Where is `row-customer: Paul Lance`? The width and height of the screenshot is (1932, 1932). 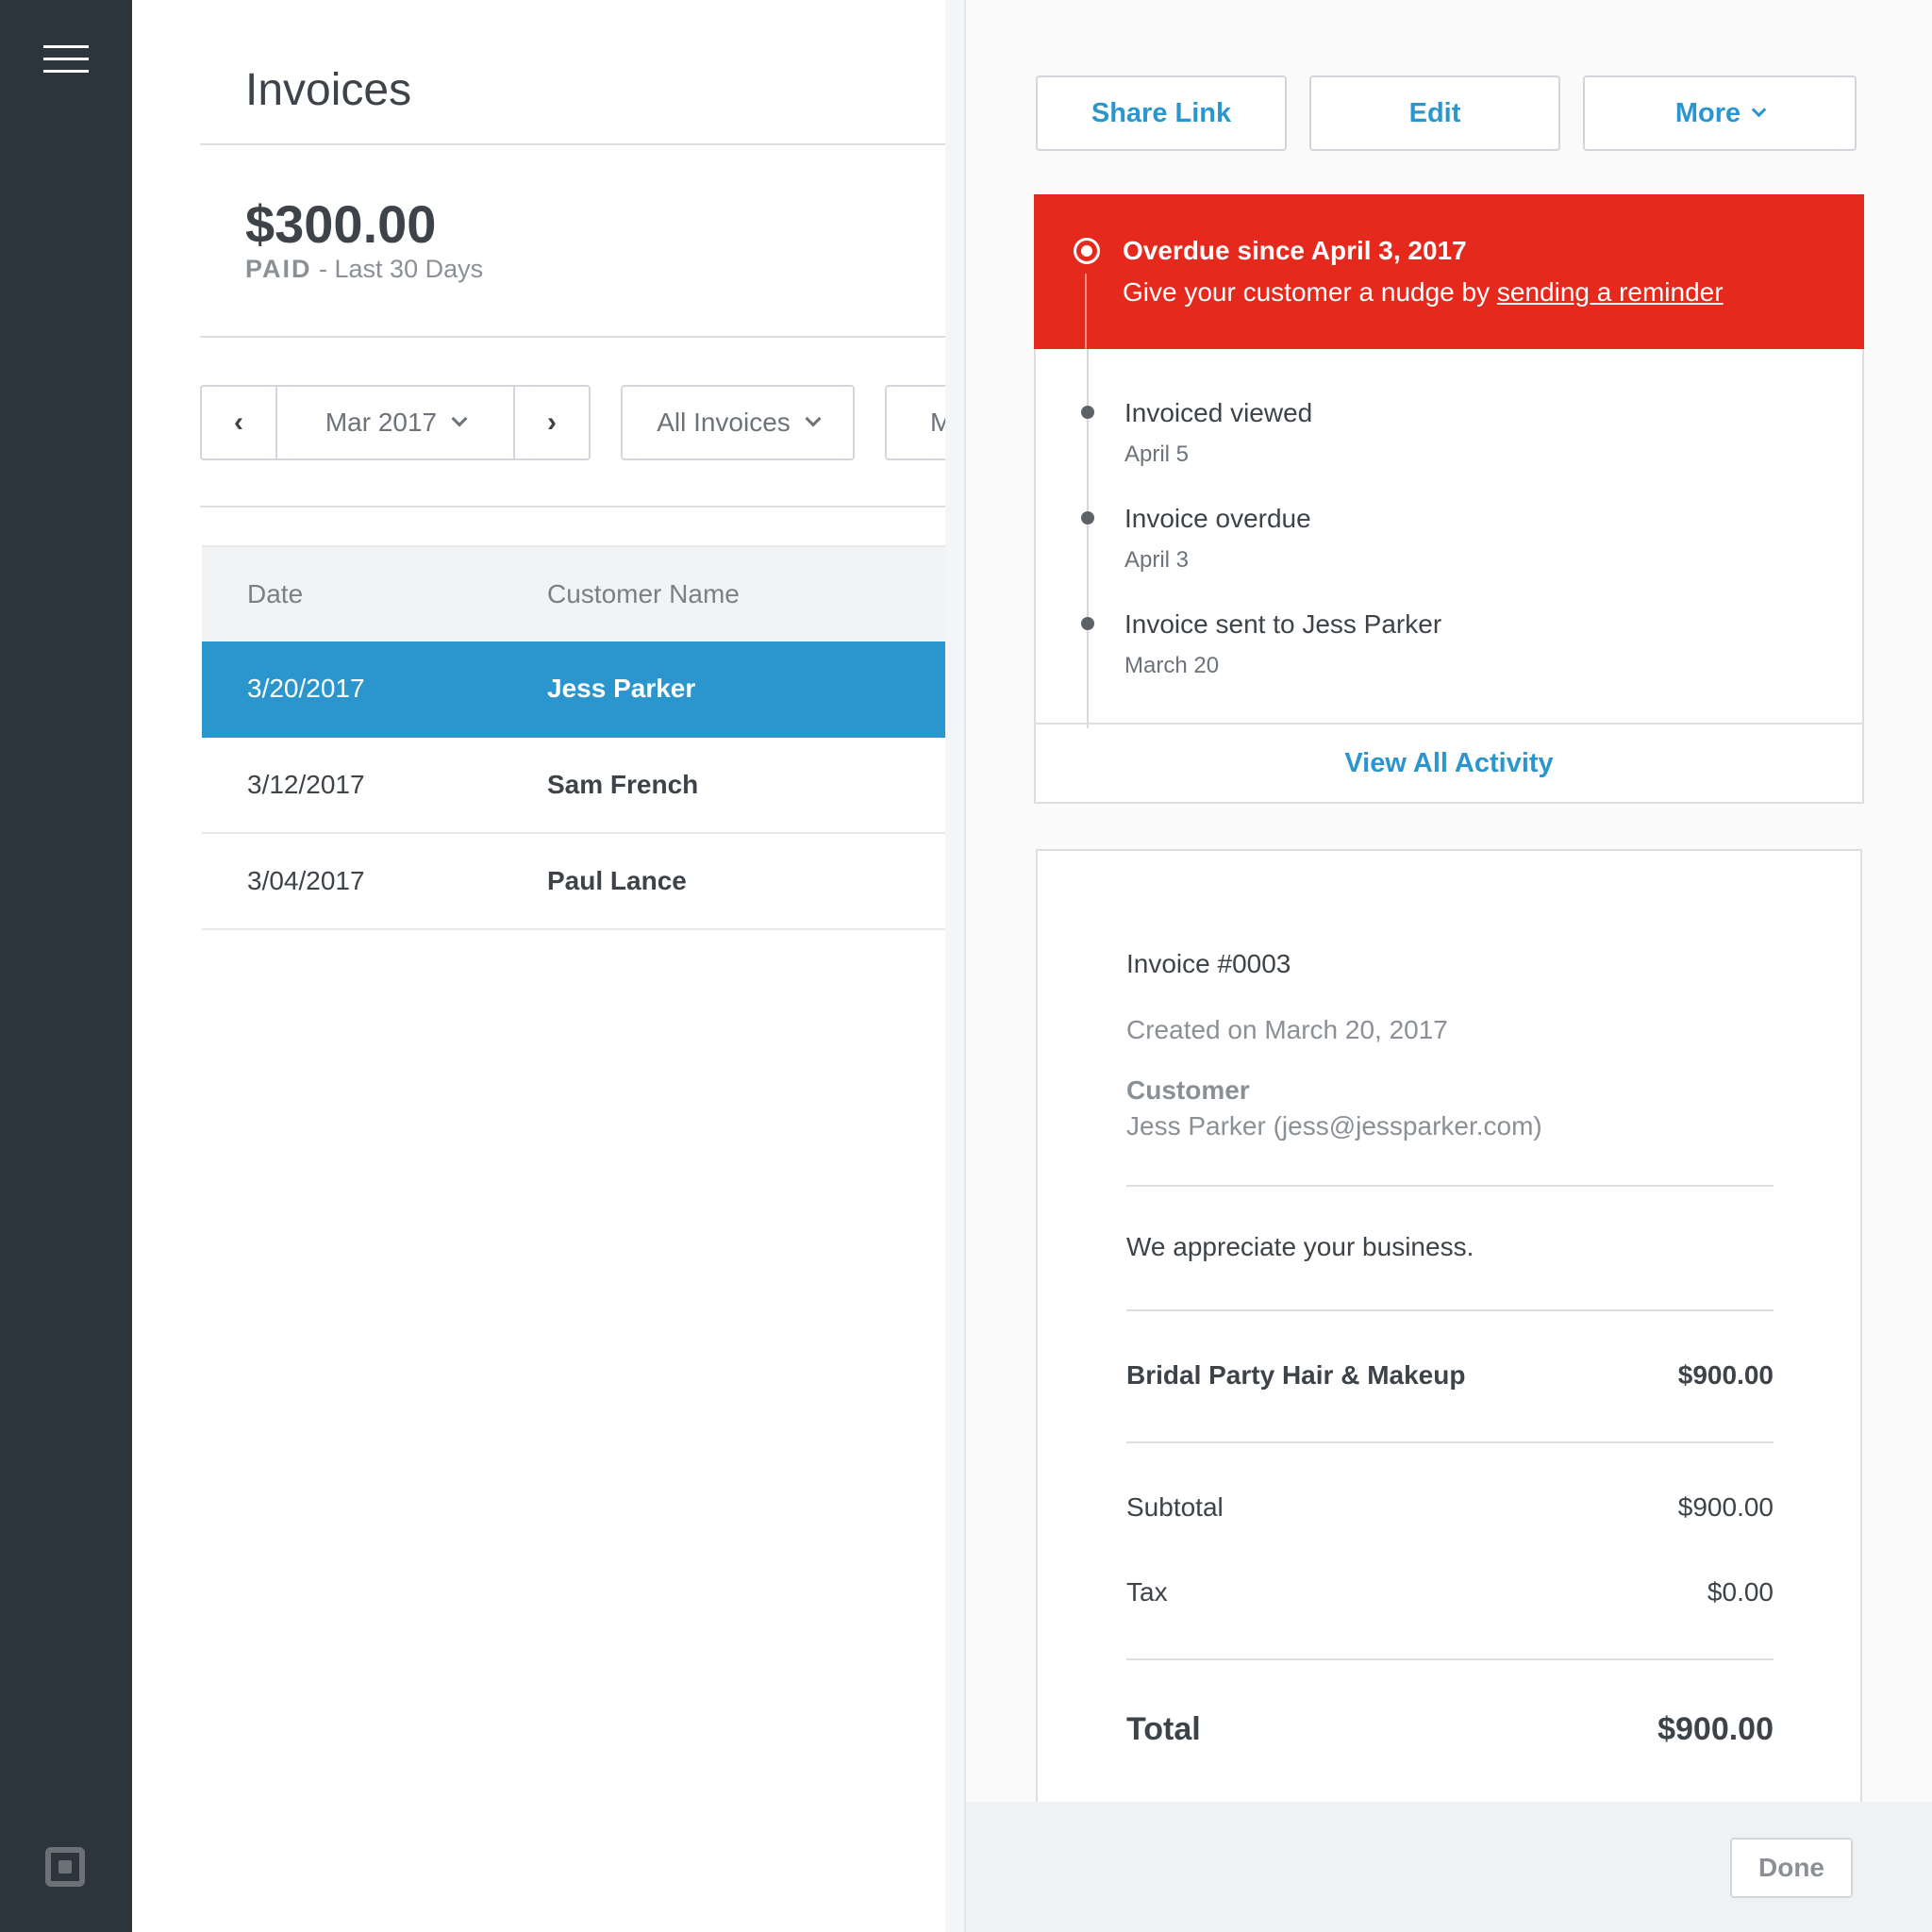
row-customer: Paul Lance is located at coordinates (617, 881).